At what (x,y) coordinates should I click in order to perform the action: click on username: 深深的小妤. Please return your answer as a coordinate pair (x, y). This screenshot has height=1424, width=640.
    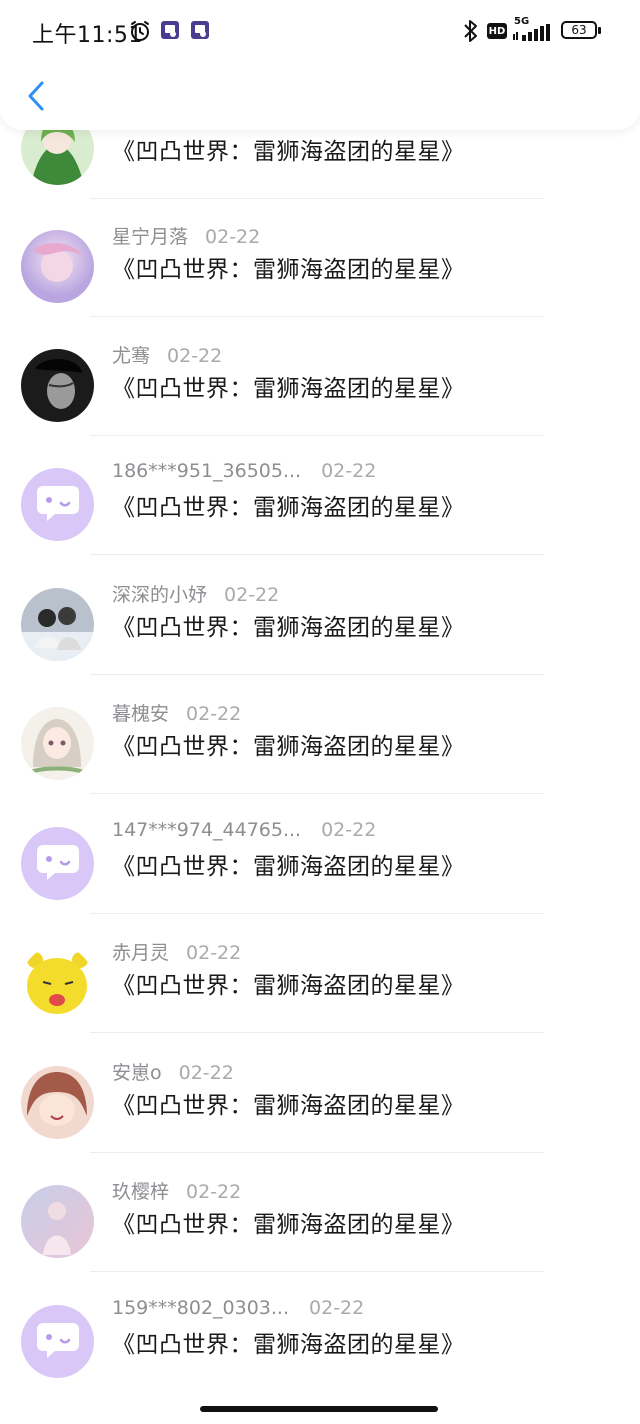
    Looking at the image, I should click on (159, 595).